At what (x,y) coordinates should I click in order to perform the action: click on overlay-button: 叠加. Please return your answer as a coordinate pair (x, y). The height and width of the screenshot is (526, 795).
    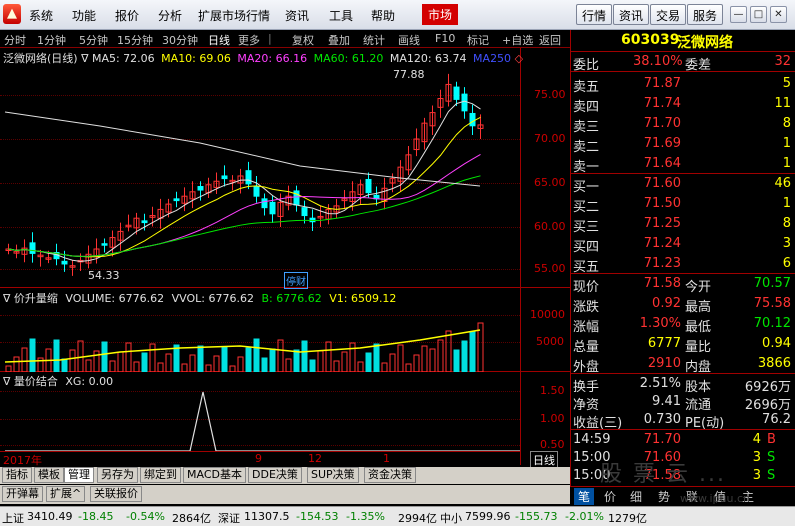
    Looking at the image, I should click on (339, 40).